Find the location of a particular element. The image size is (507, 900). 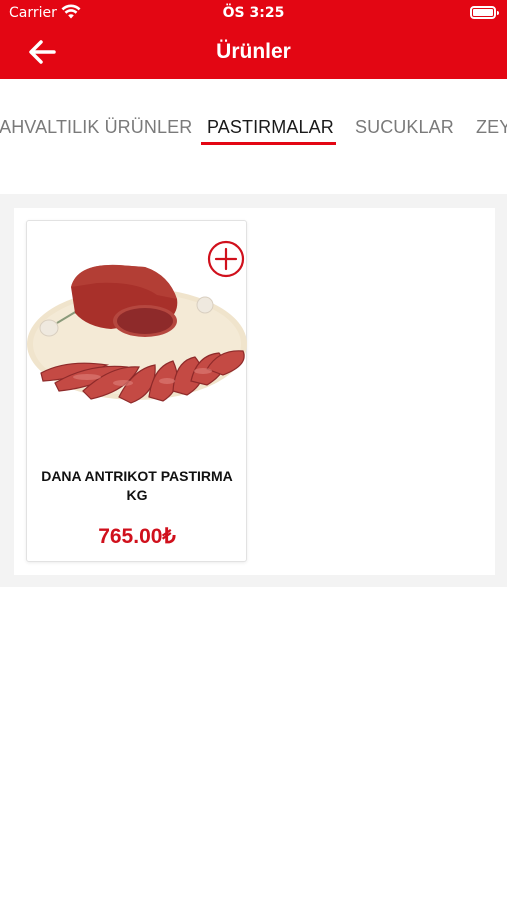

tab-zey: ZEY is located at coordinates (491, 127).